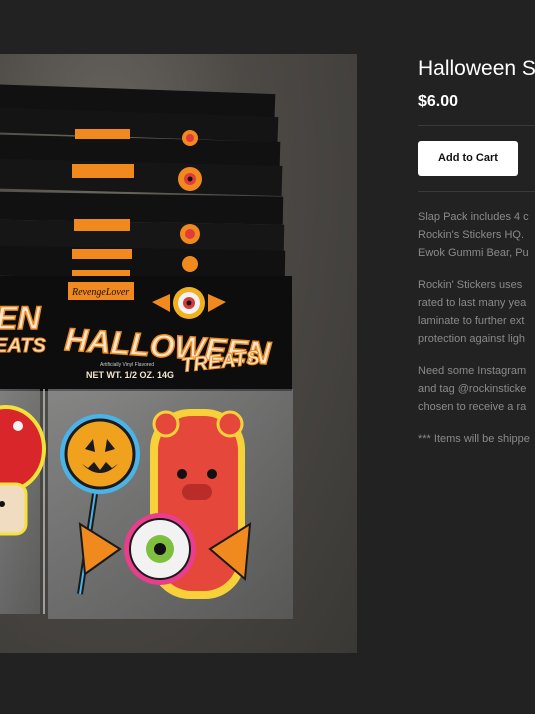 Image resolution: width=535 pixels, height=714 pixels. I want to click on svg-text: EATS, so click(23, 346).